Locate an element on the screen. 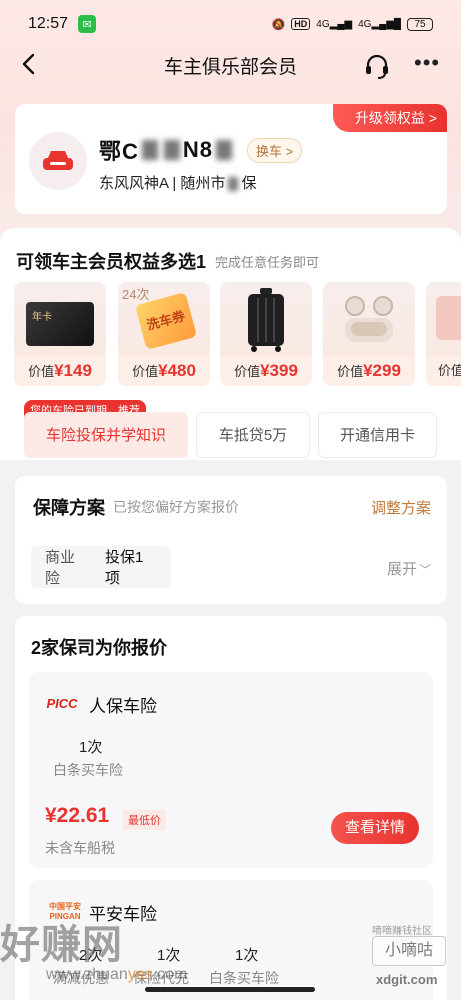 The width and height of the screenshot is (461, 1000). plan-title: 保障方案 is located at coordinates (69, 508).